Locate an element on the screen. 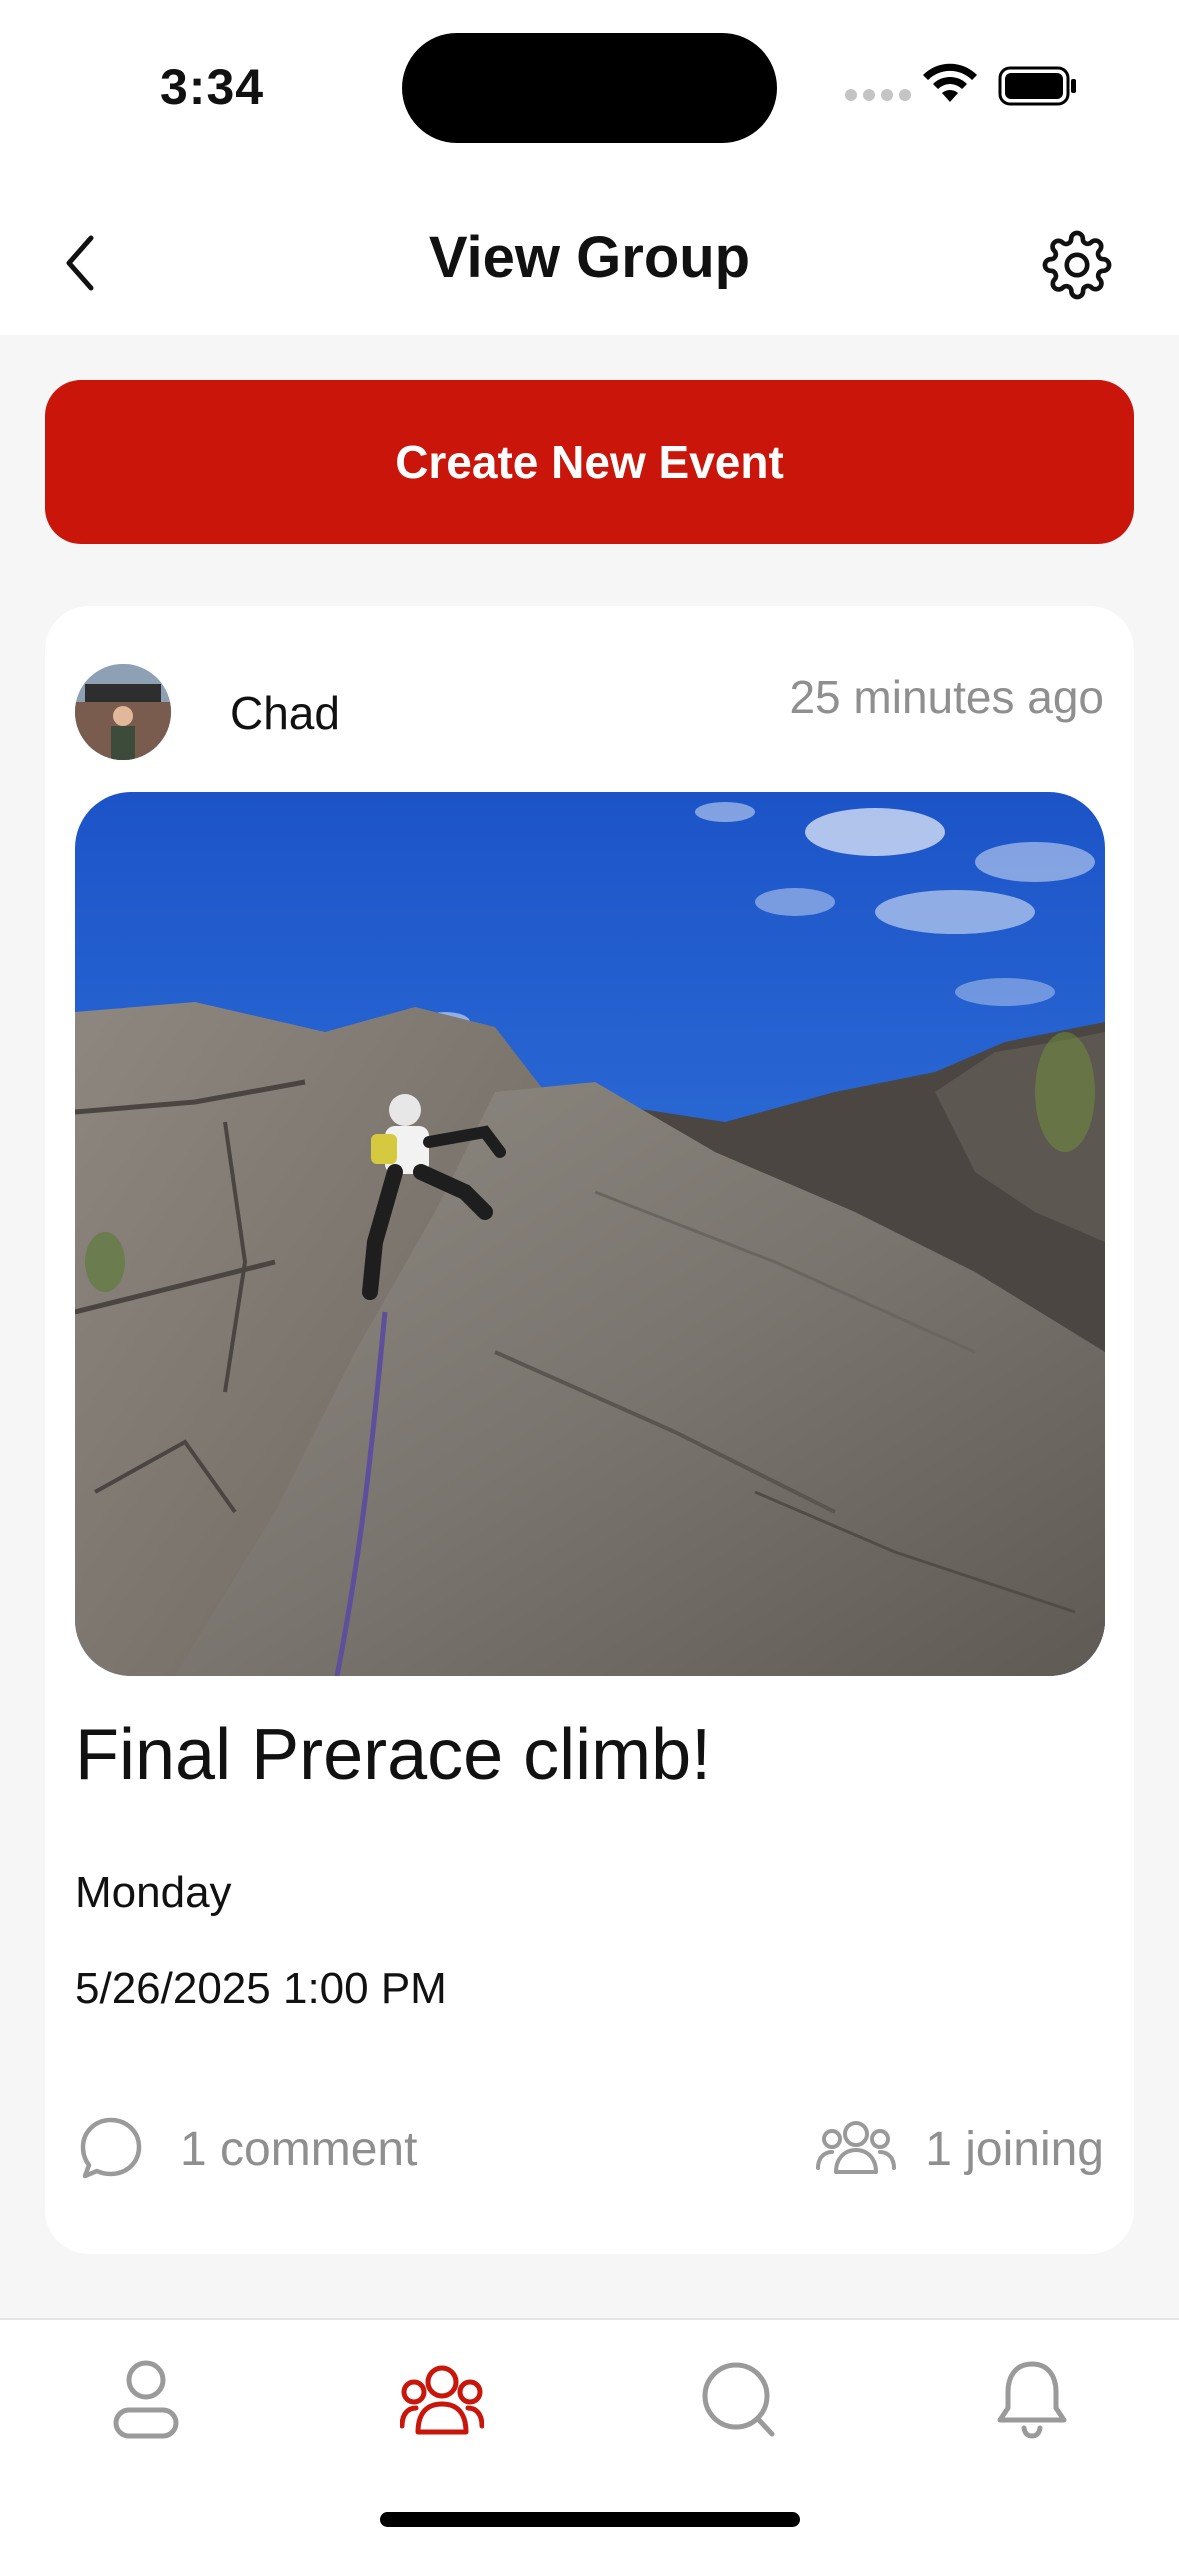 Image resolution: width=1179 pixels, height=2558 pixels. navigation-bar: View Group is located at coordinates (589, 257).